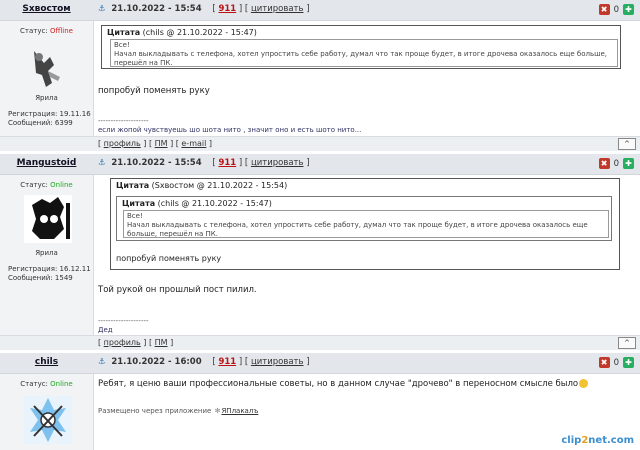 The height and width of the screenshot is (450, 640). Describe the element at coordinates (154, 91) in the screenshot. I see `post-text: попробуй поменять руку` at that location.